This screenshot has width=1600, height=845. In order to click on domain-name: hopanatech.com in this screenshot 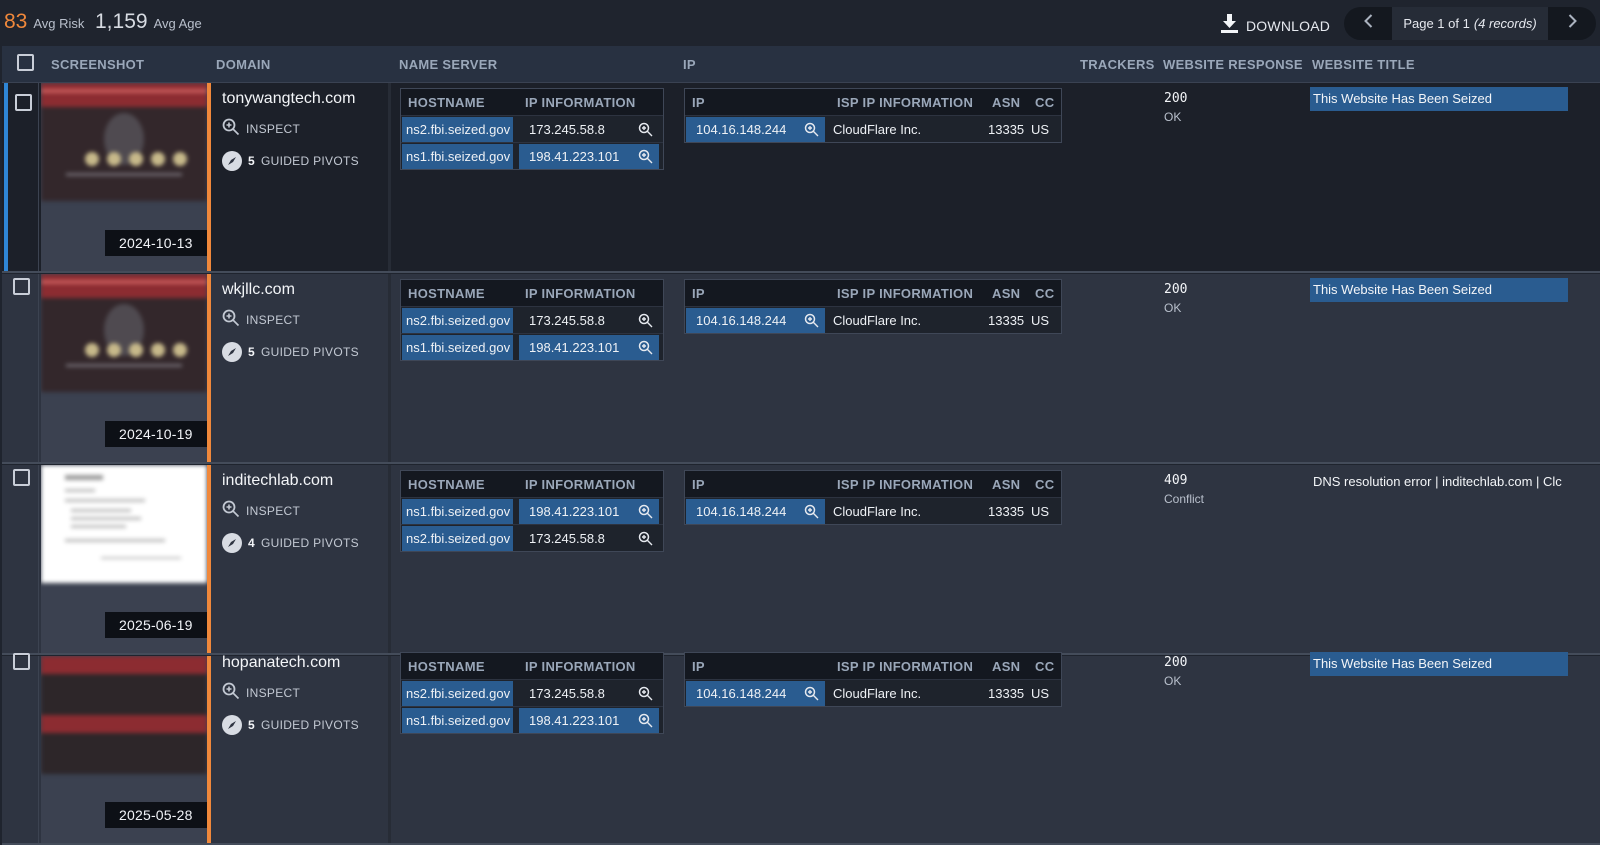, I will do `click(290, 663)`.